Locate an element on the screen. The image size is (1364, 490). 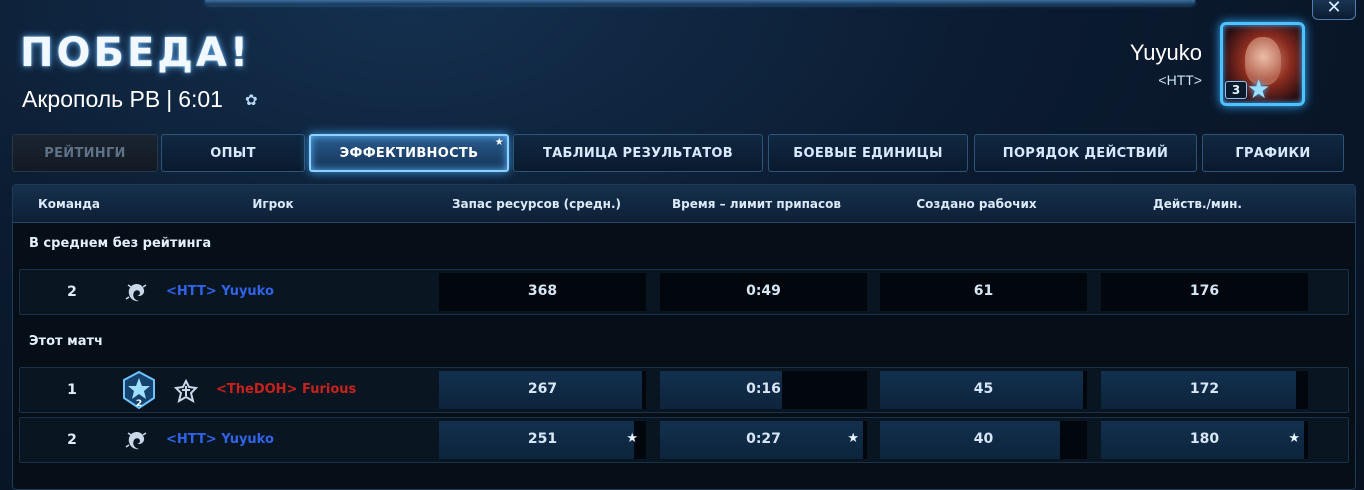
stat-value: 0:27 is located at coordinates (763, 439).